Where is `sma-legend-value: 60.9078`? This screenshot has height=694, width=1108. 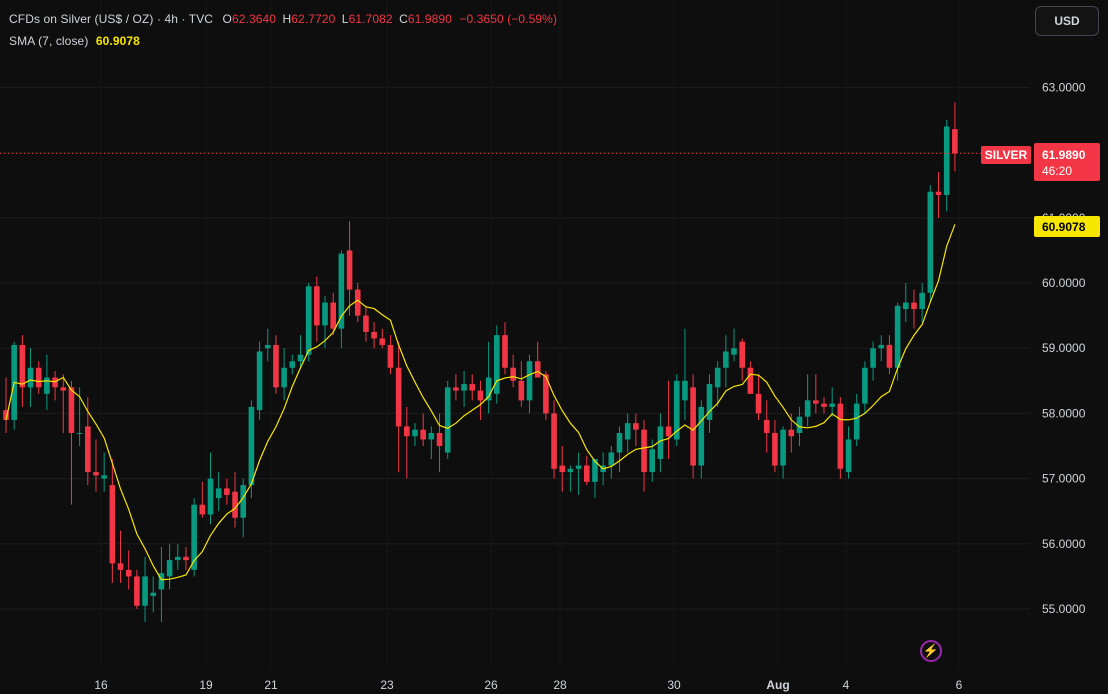 sma-legend-value: 60.9078 is located at coordinates (117, 41).